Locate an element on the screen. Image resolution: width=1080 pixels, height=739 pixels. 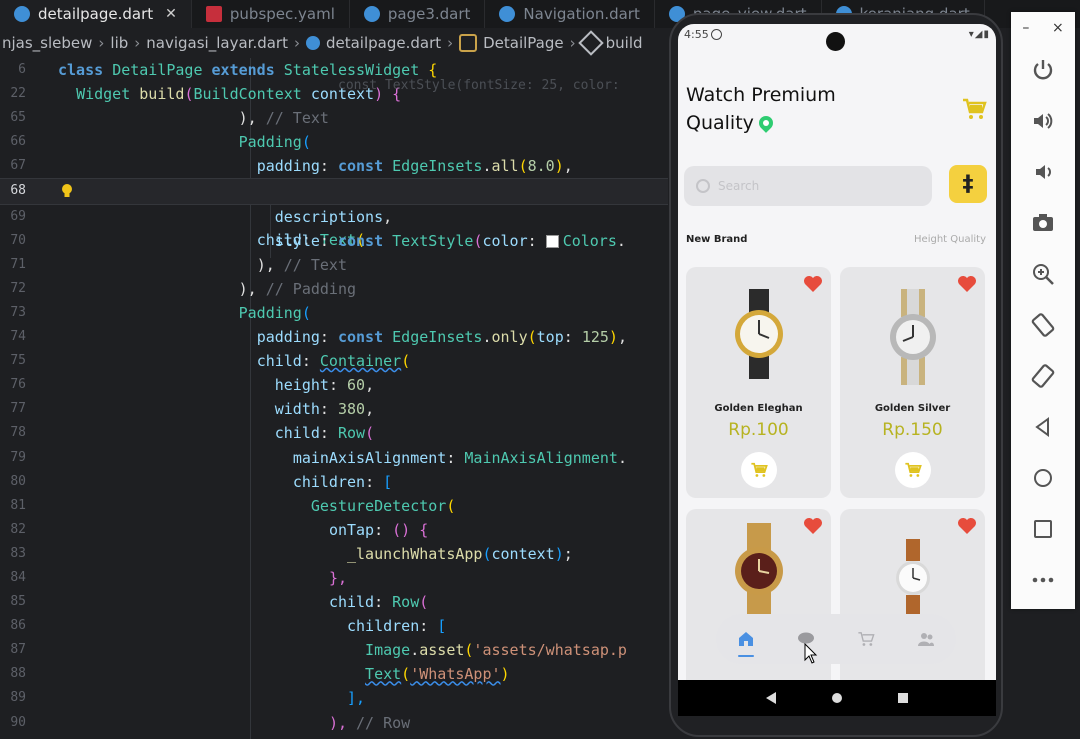
mouse-cursor-icon is located at coordinates (811, 653).